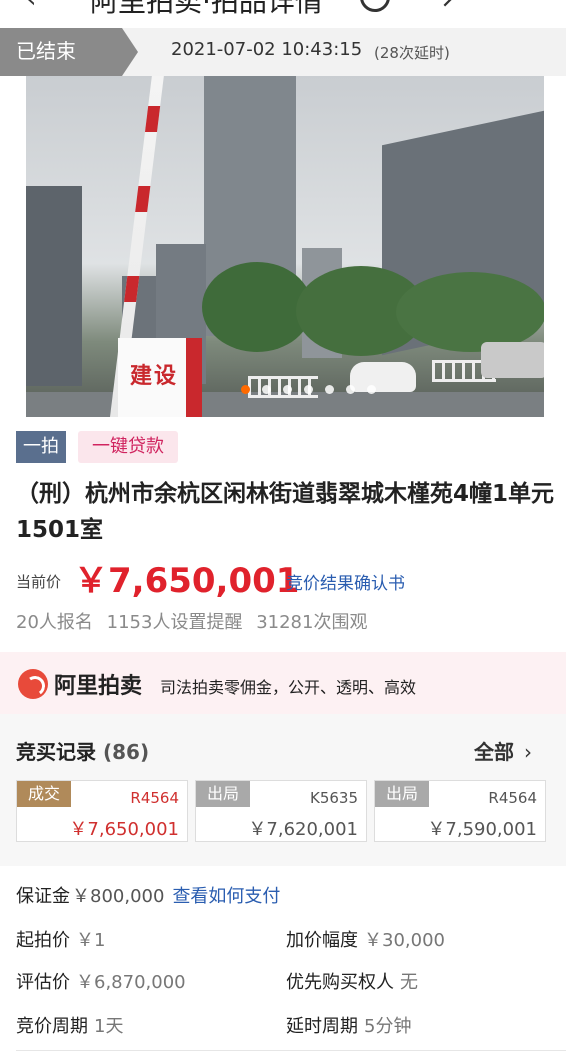 This screenshot has width=566, height=1056. What do you see at coordinates (409, 982) in the screenshot?
I see `priority-buyer-value: 无` at bounding box center [409, 982].